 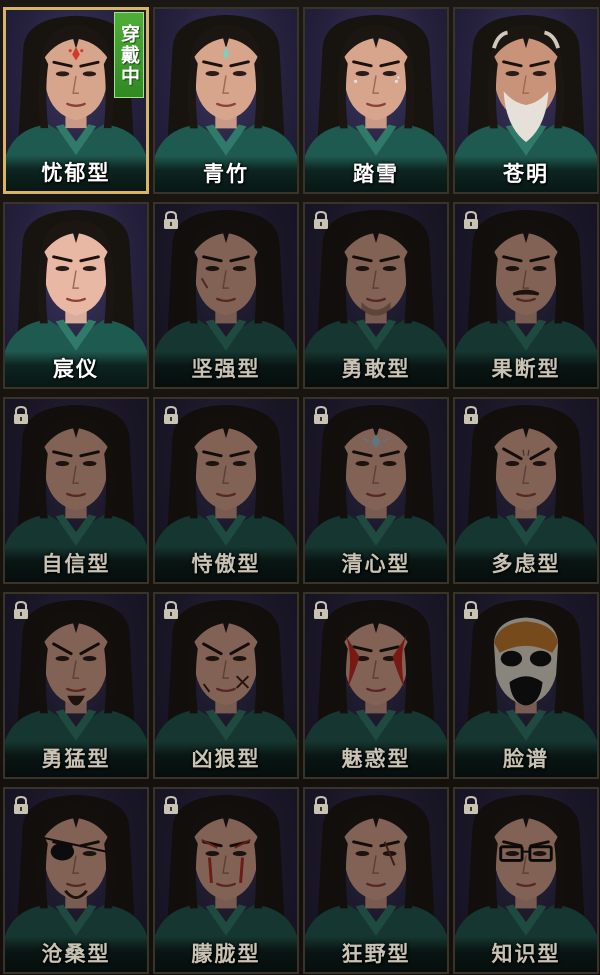 What do you see at coordinates (226, 758) in the screenshot?
I see `style-name-label: 凶狠型` at bounding box center [226, 758].